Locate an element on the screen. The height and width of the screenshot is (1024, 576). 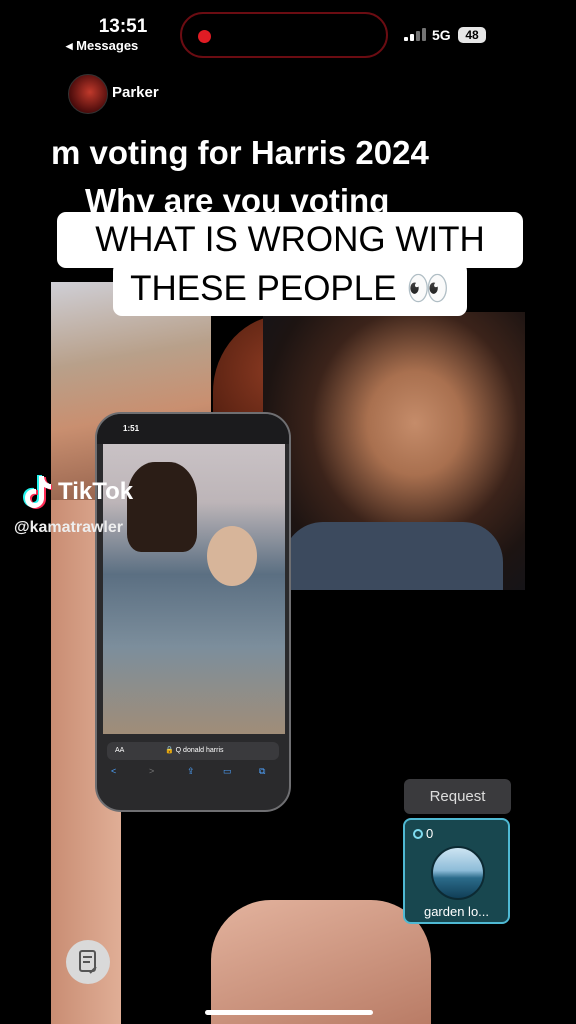
held-phone-image: 1:51 AA 🔒 Q donald harris < > ⇪ ▭ ⧉ is located at coordinates (193, 612).